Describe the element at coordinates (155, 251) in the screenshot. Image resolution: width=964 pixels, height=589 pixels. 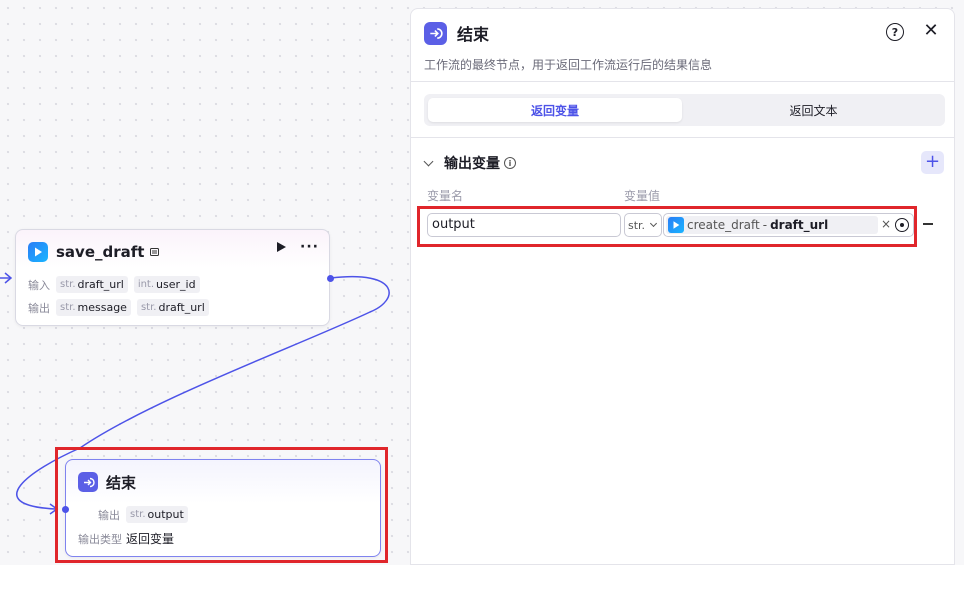
I see `database-icon` at that location.